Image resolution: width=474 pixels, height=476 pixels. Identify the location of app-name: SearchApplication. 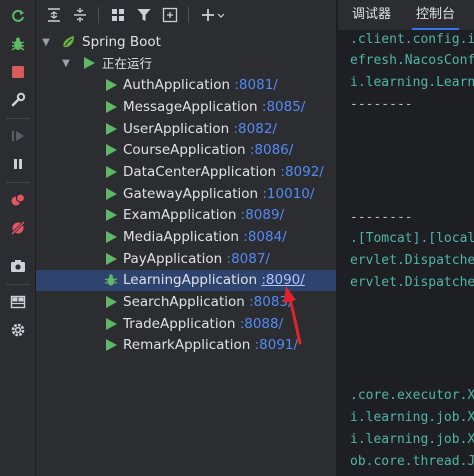
(184, 302).